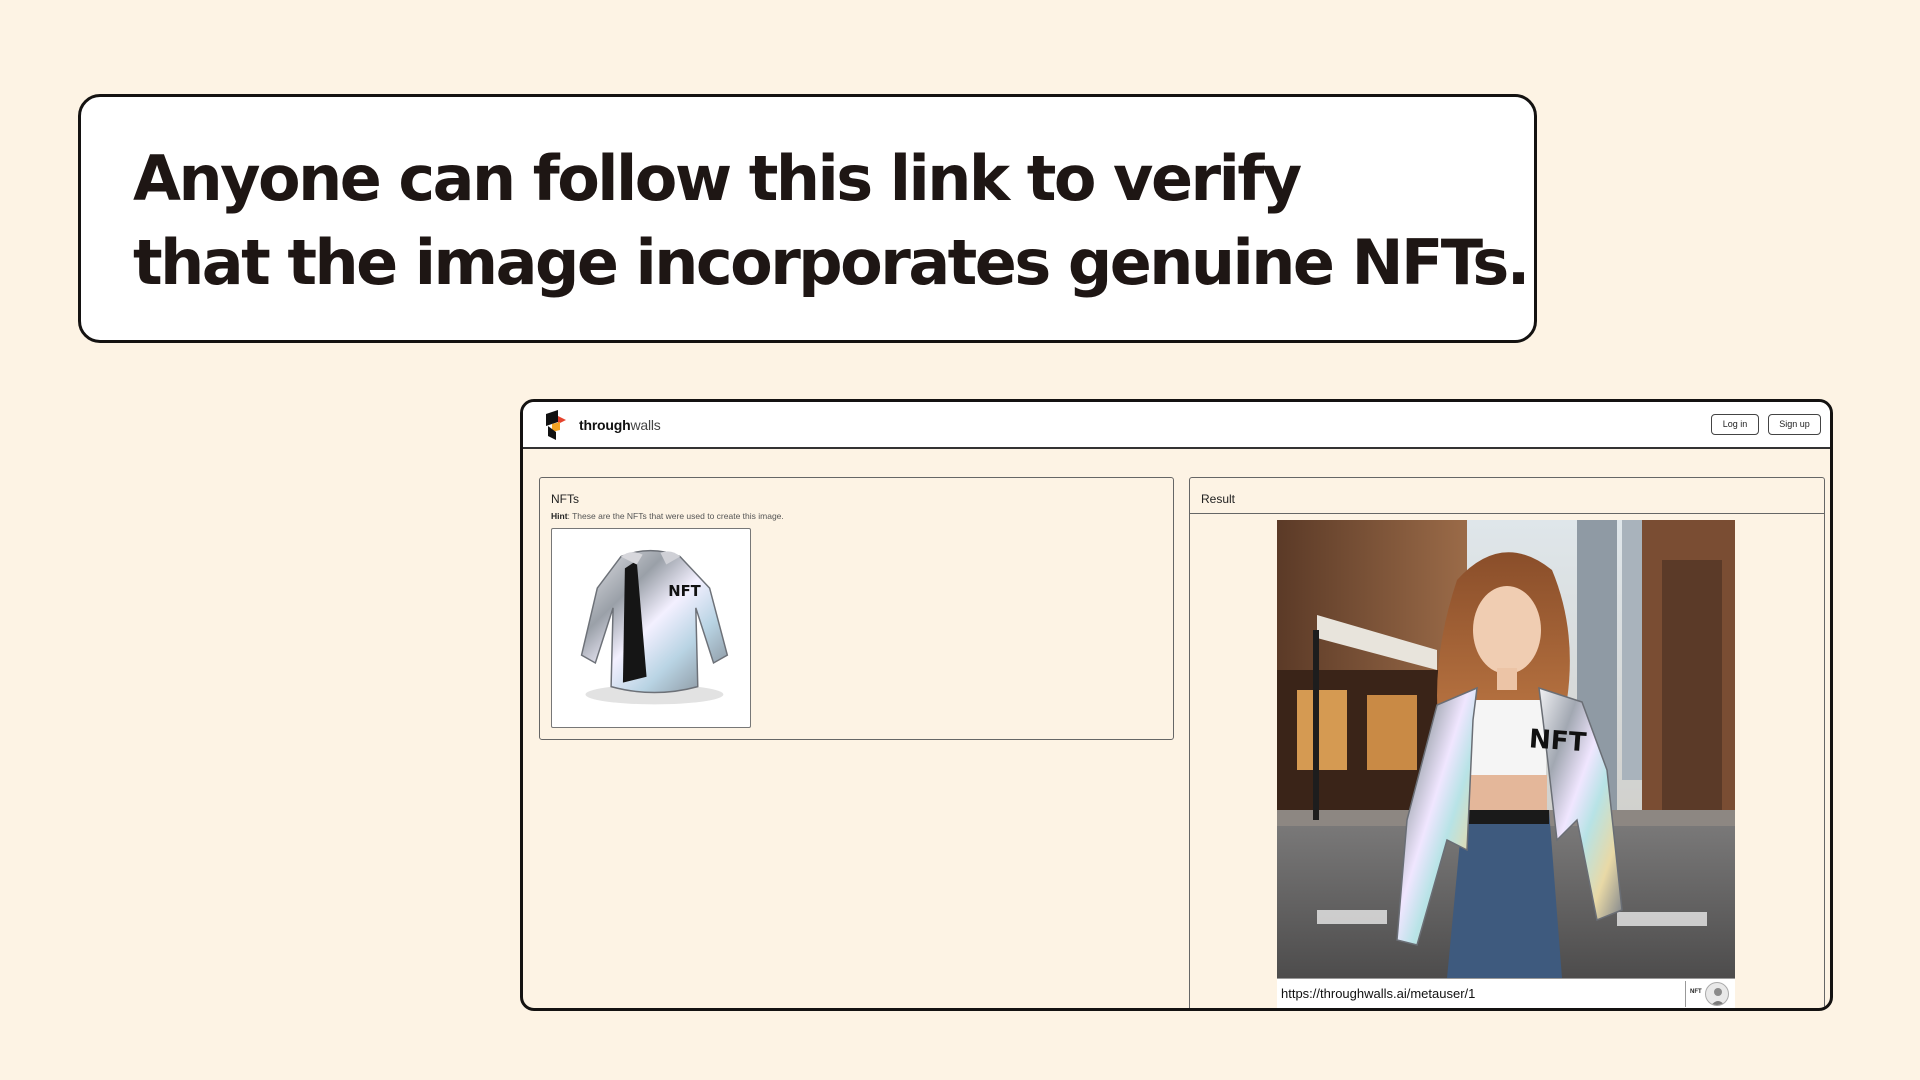  Describe the element at coordinates (1507, 496) in the screenshot. I see `result-header: Result` at that location.